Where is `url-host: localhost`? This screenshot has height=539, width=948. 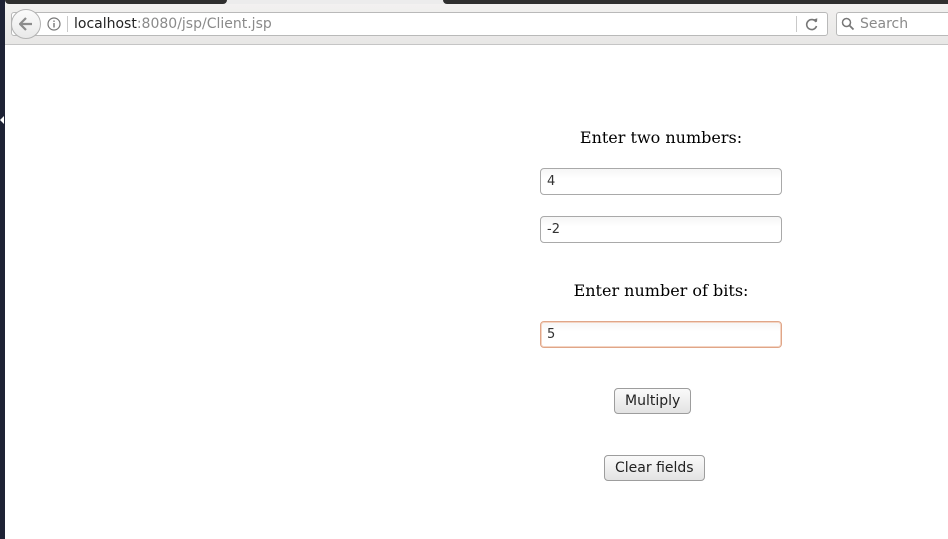
url-host: localhost is located at coordinates (105, 24).